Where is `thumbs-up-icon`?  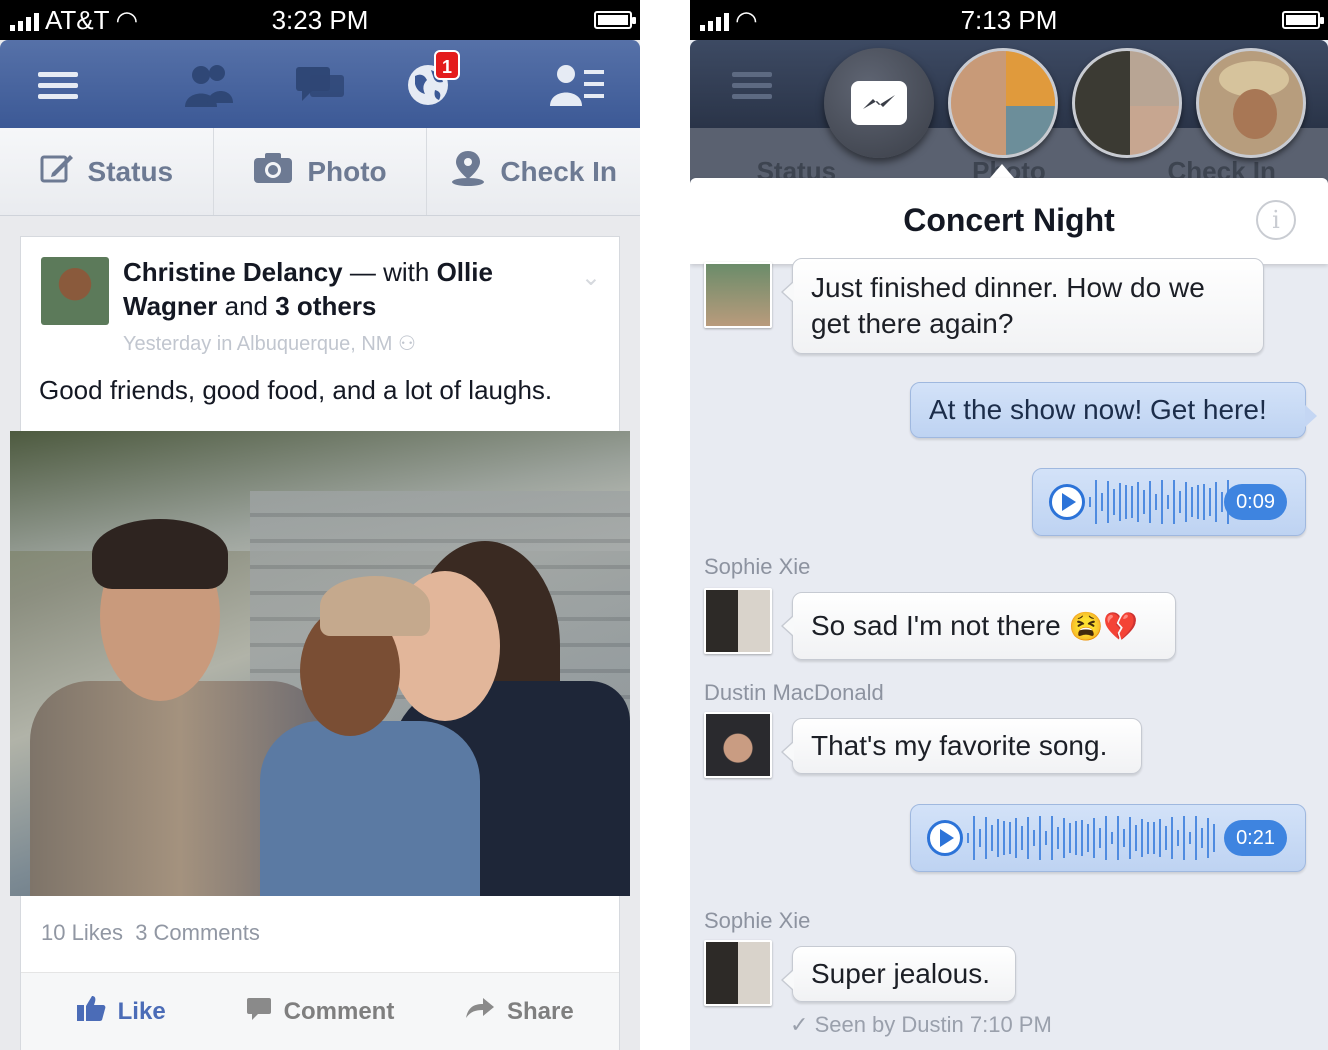
thumbs-up-icon is located at coordinates (91, 1011).